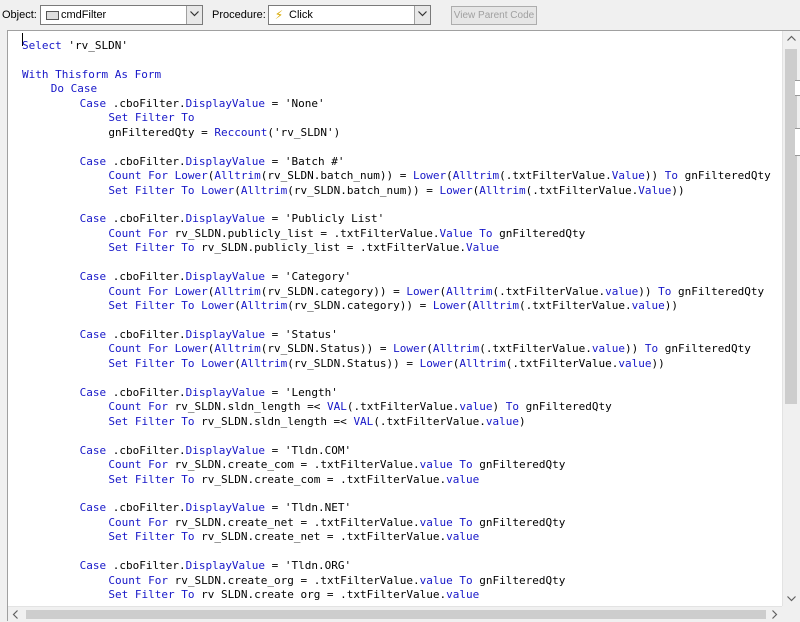 Image resolution: width=800 pixels, height=622 pixels. Describe the element at coordinates (209, 335) in the screenshot. I see `code-line: Case .cboFilter.DisplayValue = 'Status'` at that location.